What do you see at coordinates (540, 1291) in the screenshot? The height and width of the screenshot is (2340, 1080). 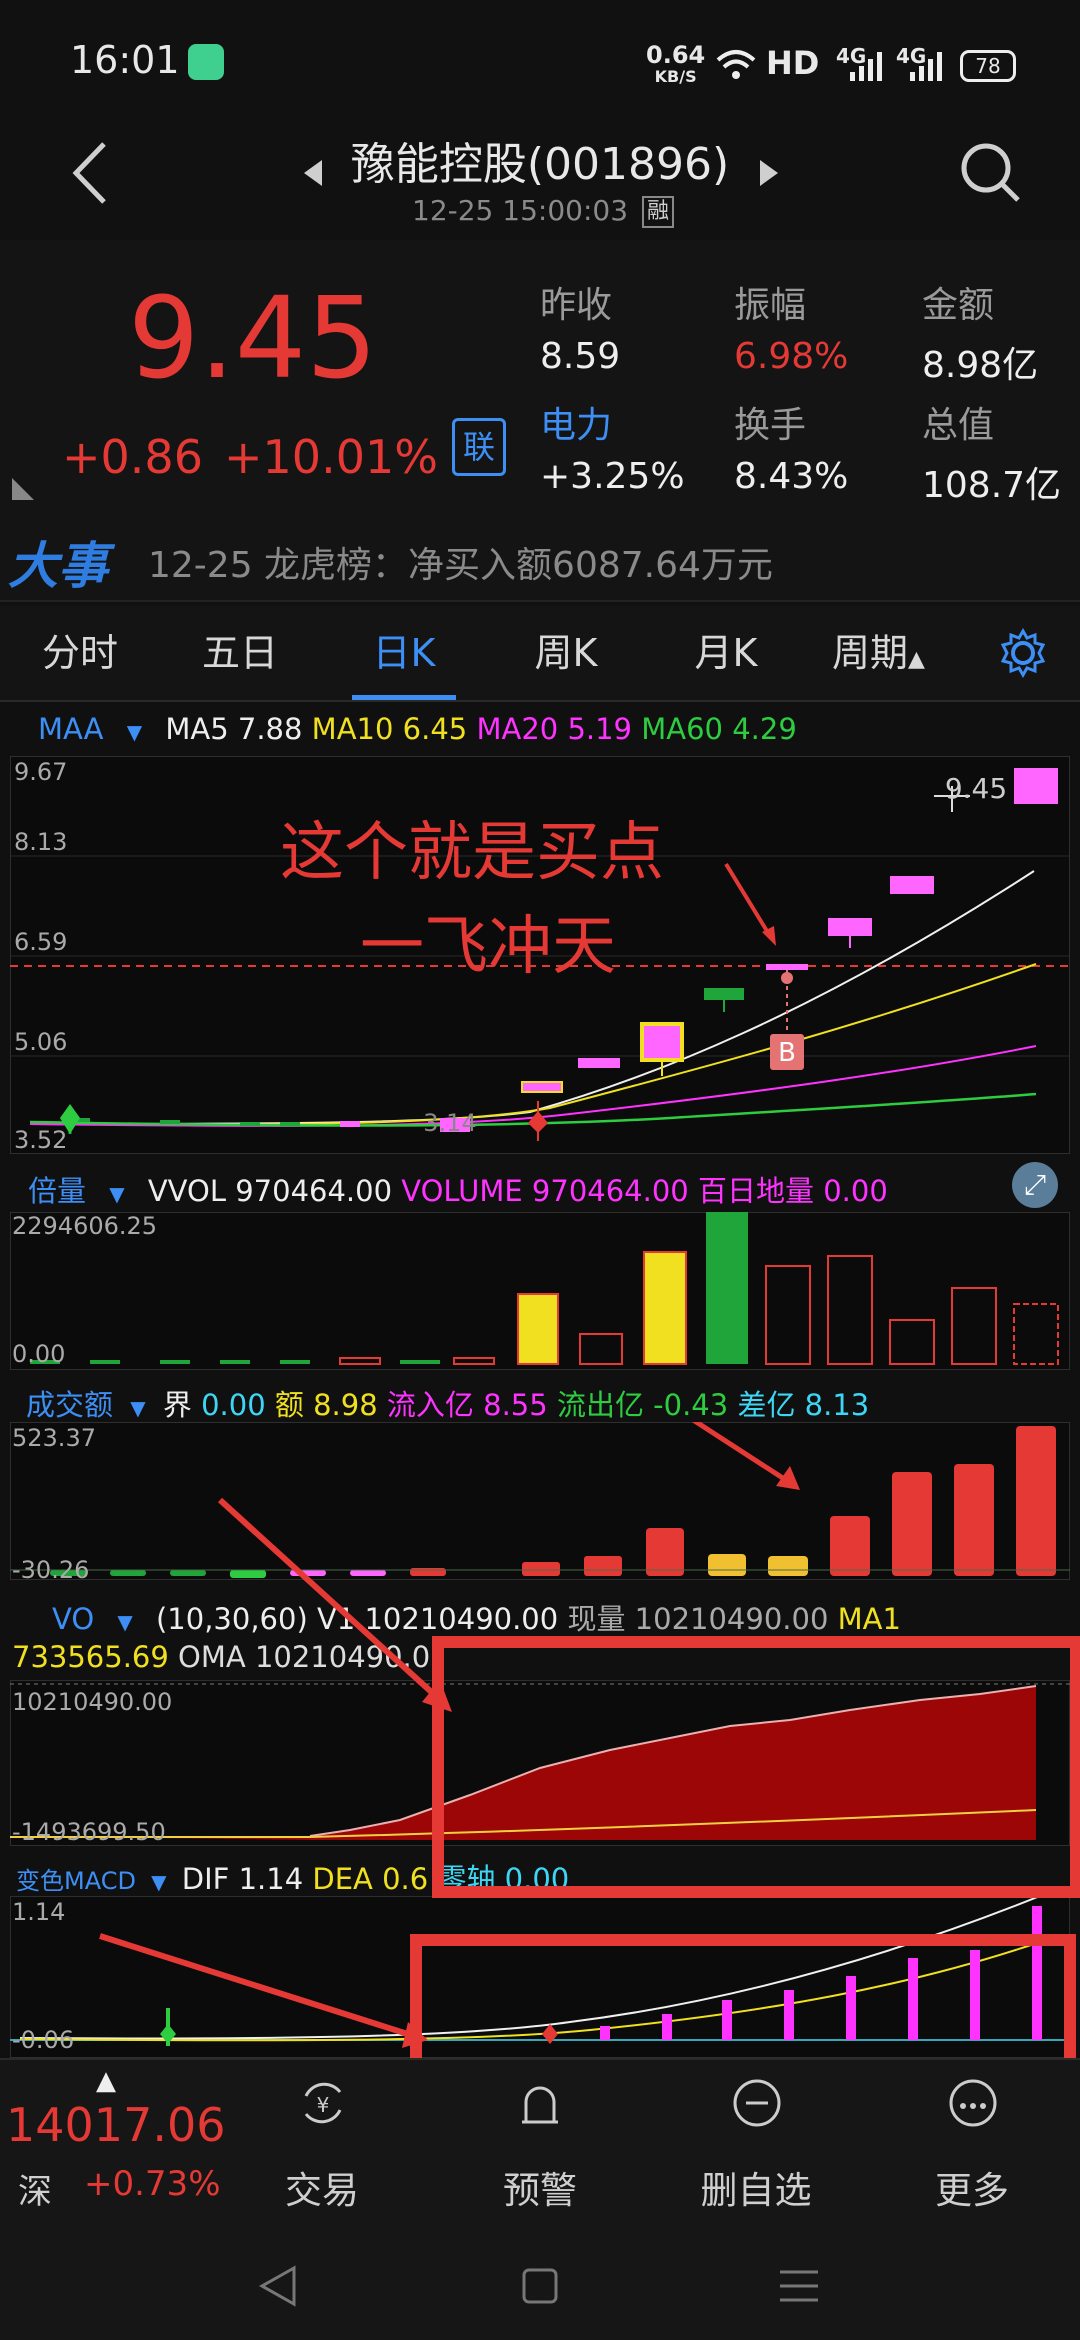 I see `volume-chart: 2294606.25 0.00` at bounding box center [540, 1291].